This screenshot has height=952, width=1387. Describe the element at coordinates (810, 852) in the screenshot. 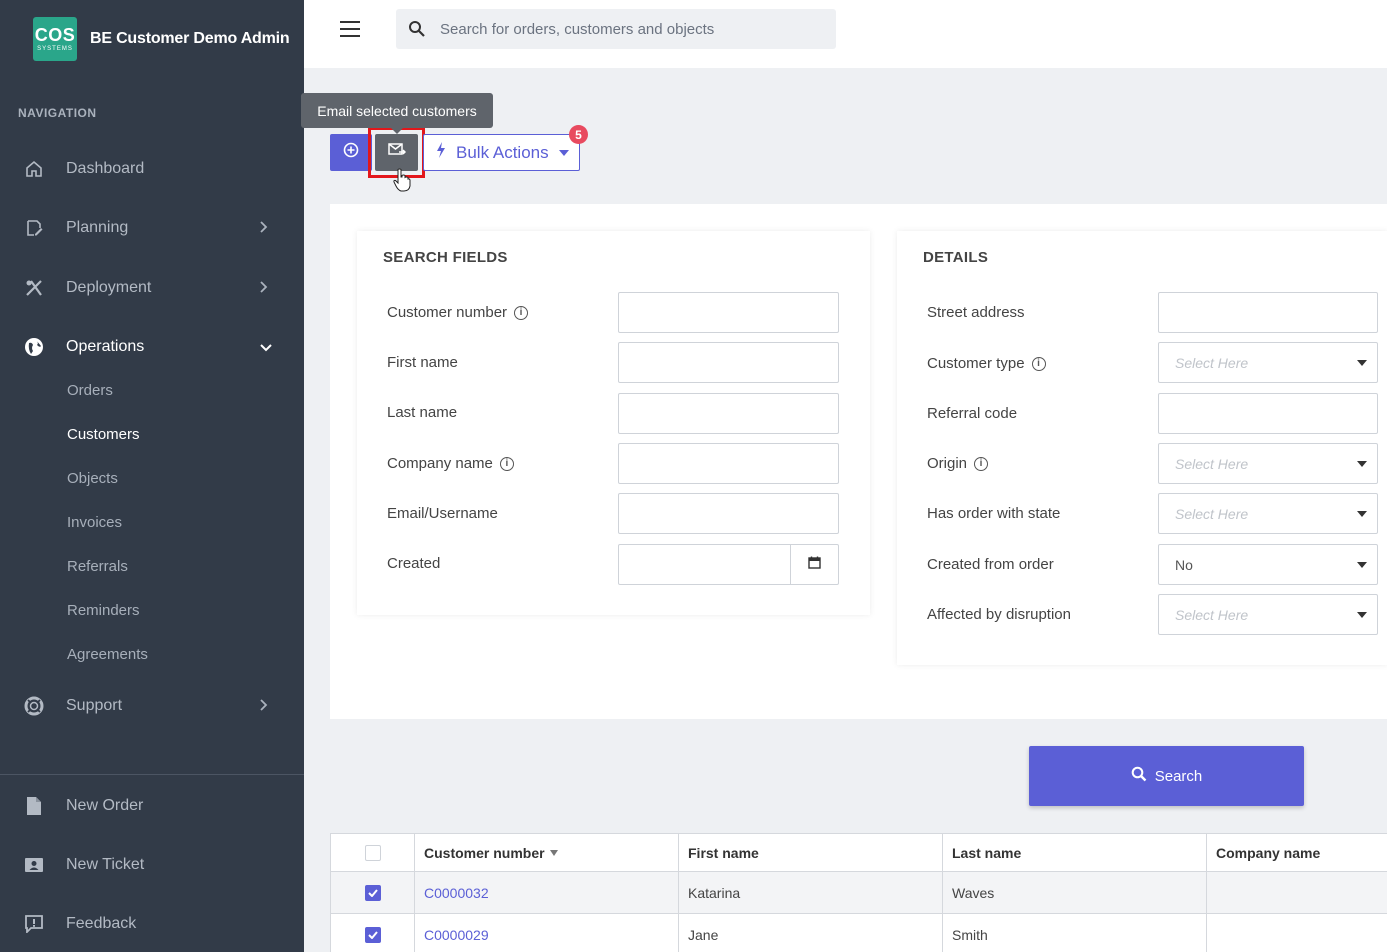

I see `column-header-first-name: First name` at that location.